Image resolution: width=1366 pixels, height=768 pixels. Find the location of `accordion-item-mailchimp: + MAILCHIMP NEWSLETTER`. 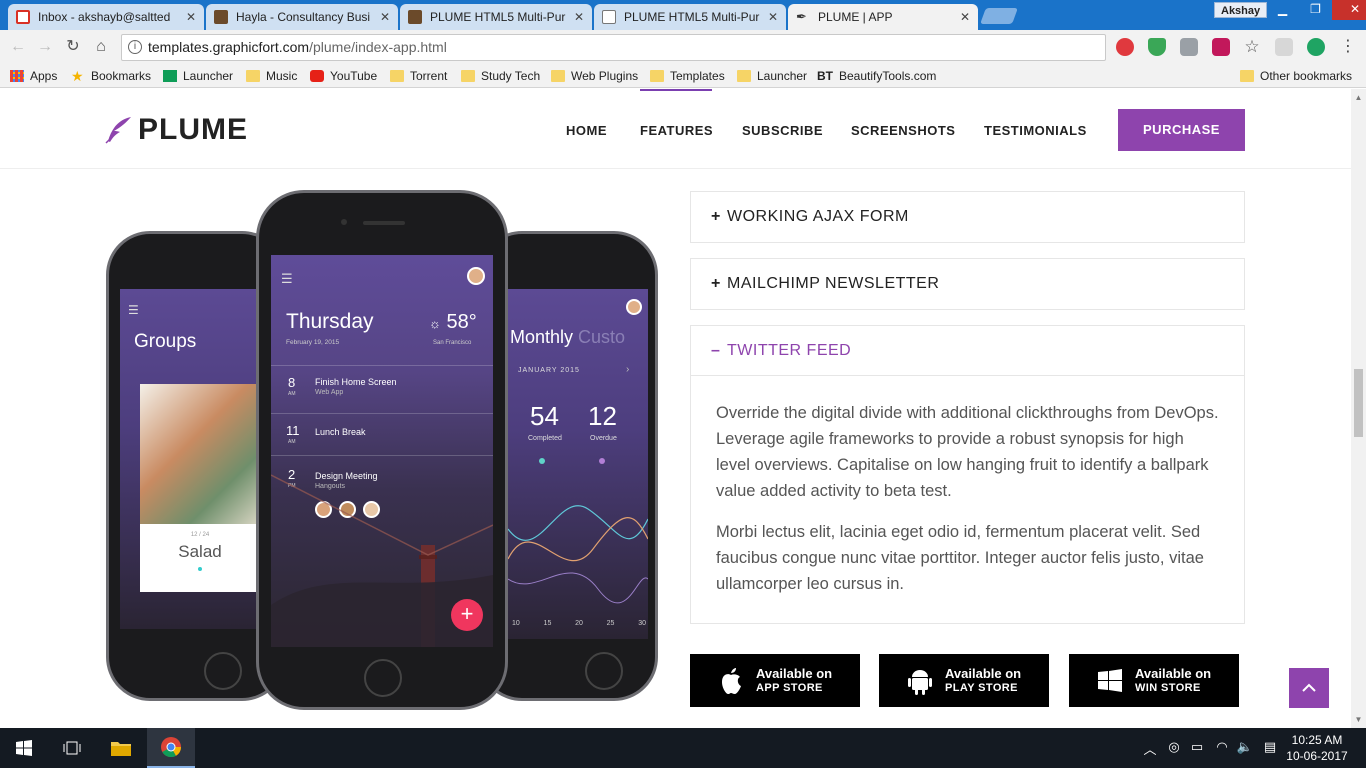

accordion-item-mailchimp: + MAILCHIMP NEWSLETTER is located at coordinates (967, 284).